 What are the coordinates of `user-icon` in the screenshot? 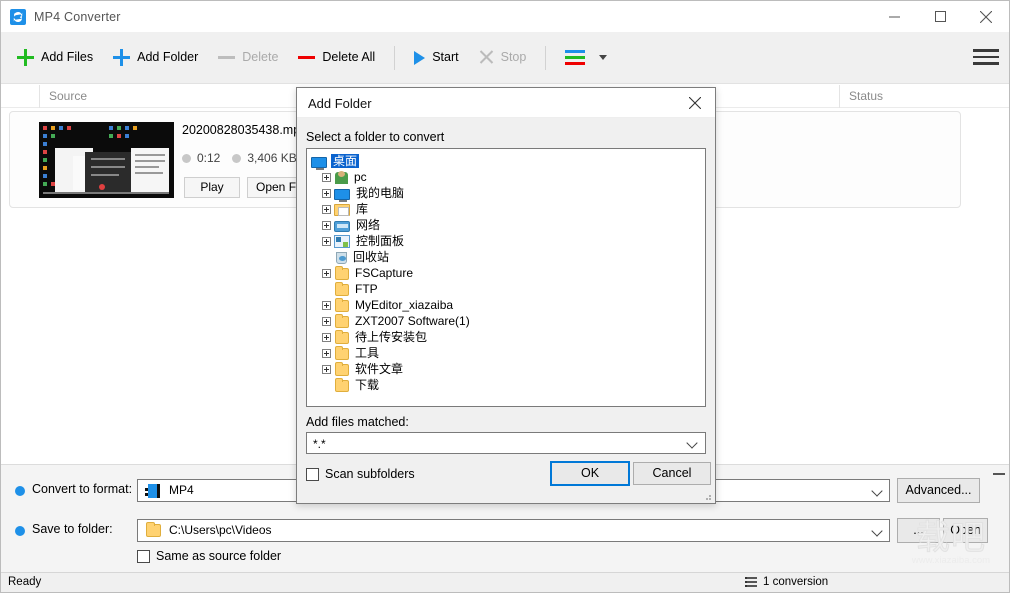 It's located at (341, 177).